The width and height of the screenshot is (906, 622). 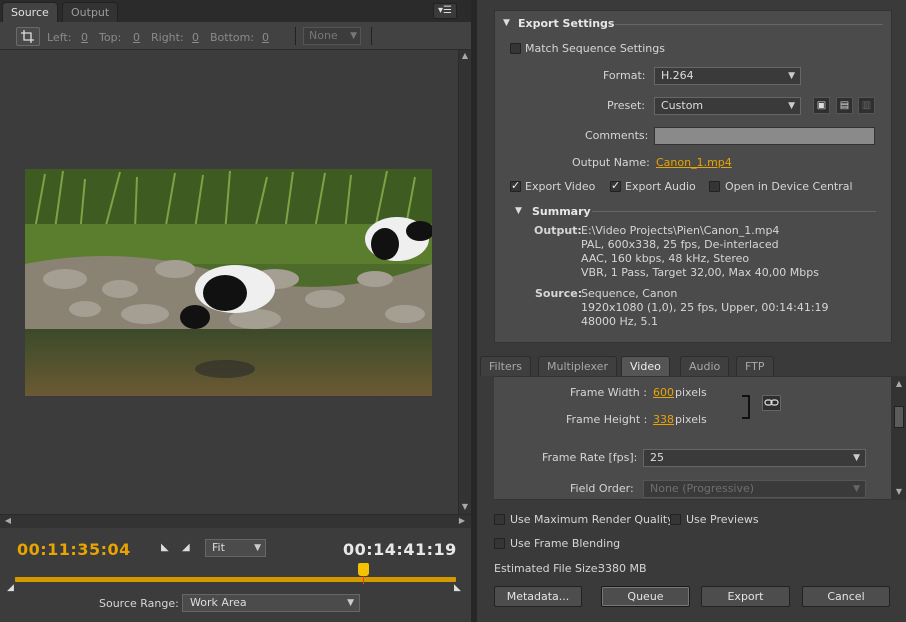 I want to click on work-area-bar, so click(x=235, y=579).